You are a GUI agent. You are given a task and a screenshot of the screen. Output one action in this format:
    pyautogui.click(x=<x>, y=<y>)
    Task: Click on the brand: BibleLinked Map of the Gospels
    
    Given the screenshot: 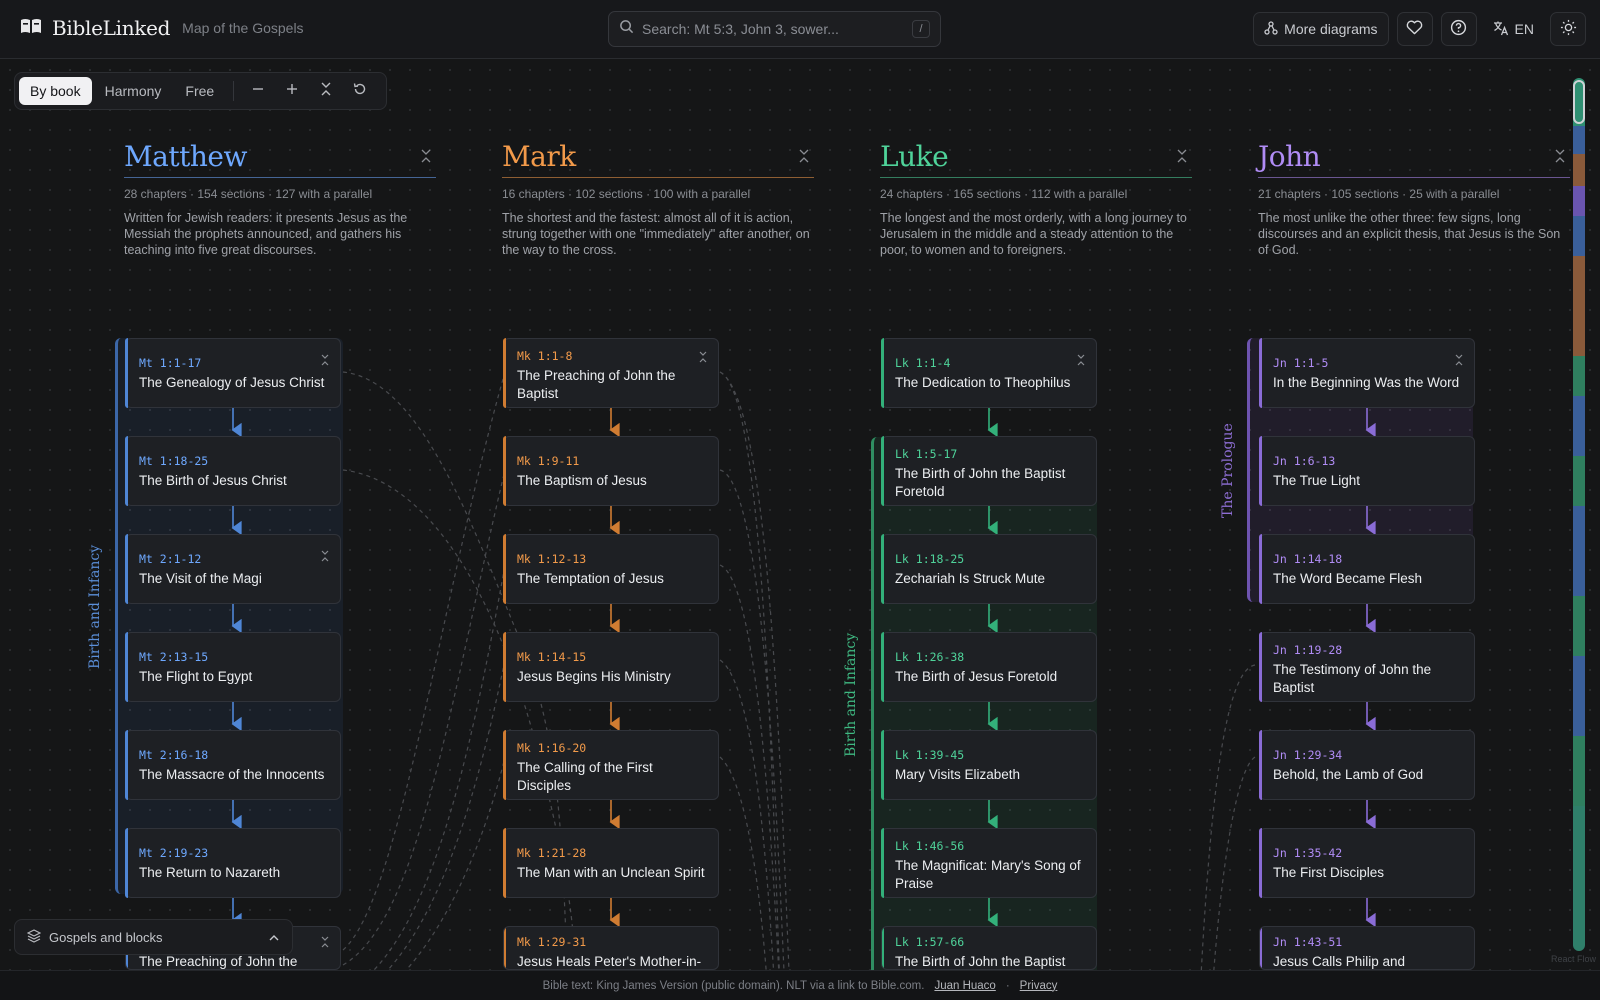 What is the action you would take?
    pyautogui.click(x=162, y=28)
    